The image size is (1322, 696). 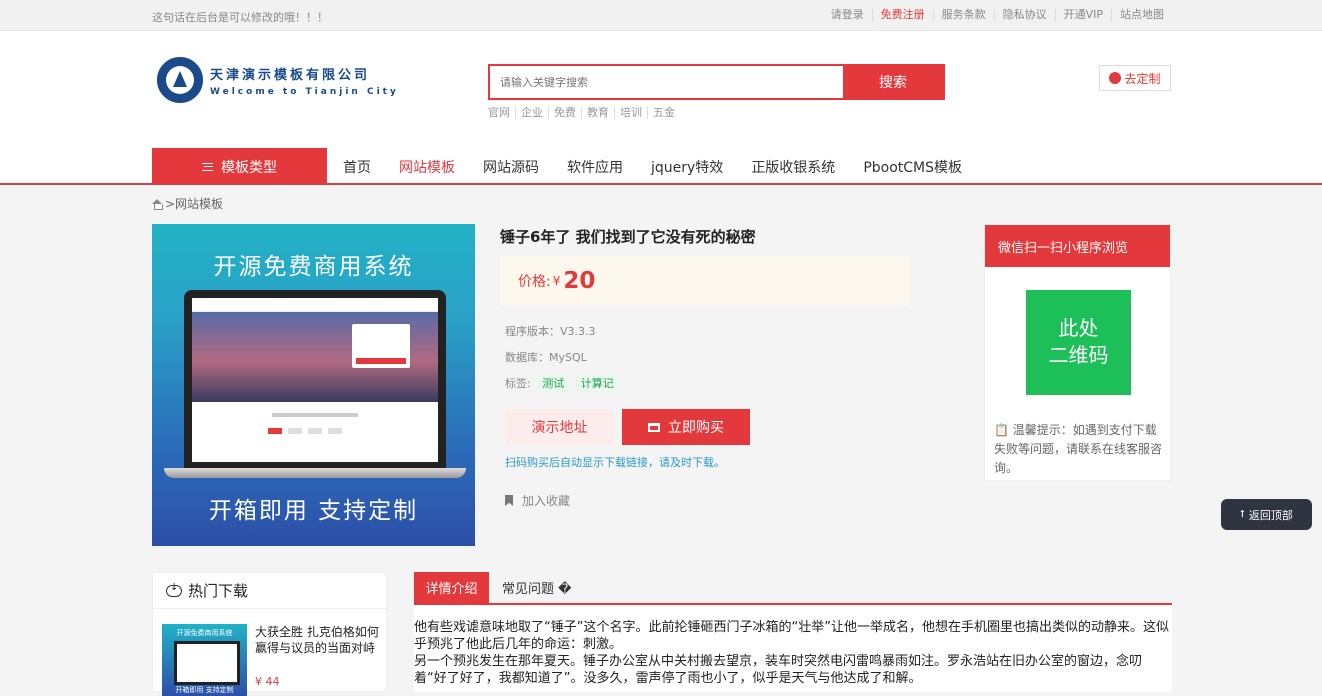 I want to click on buy-button: 立即购买, so click(x=686, y=427).